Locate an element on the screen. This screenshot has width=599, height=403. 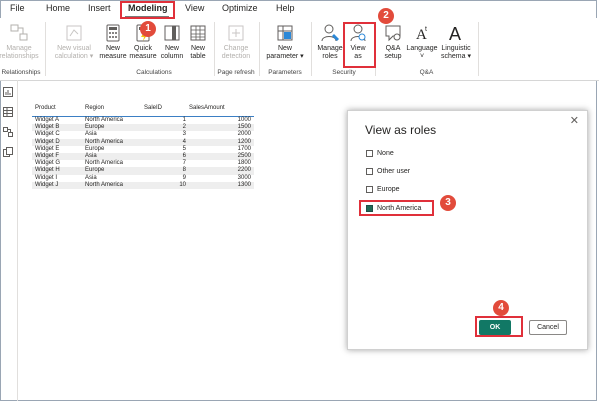
calculator-icon is located at coordinates (113, 33).